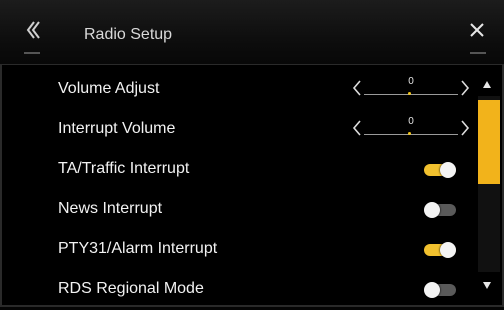  I want to click on triangle-up-icon, so click(487, 85).